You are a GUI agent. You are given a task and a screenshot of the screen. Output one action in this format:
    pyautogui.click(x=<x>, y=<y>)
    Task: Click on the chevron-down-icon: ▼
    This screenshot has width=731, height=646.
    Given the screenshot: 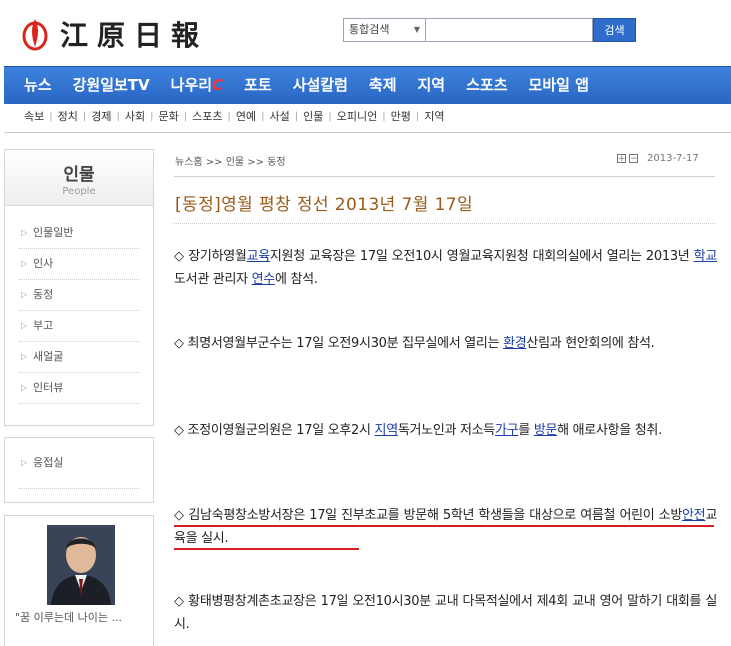 What is the action you would take?
    pyautogui.click(x=416, y=29)
    